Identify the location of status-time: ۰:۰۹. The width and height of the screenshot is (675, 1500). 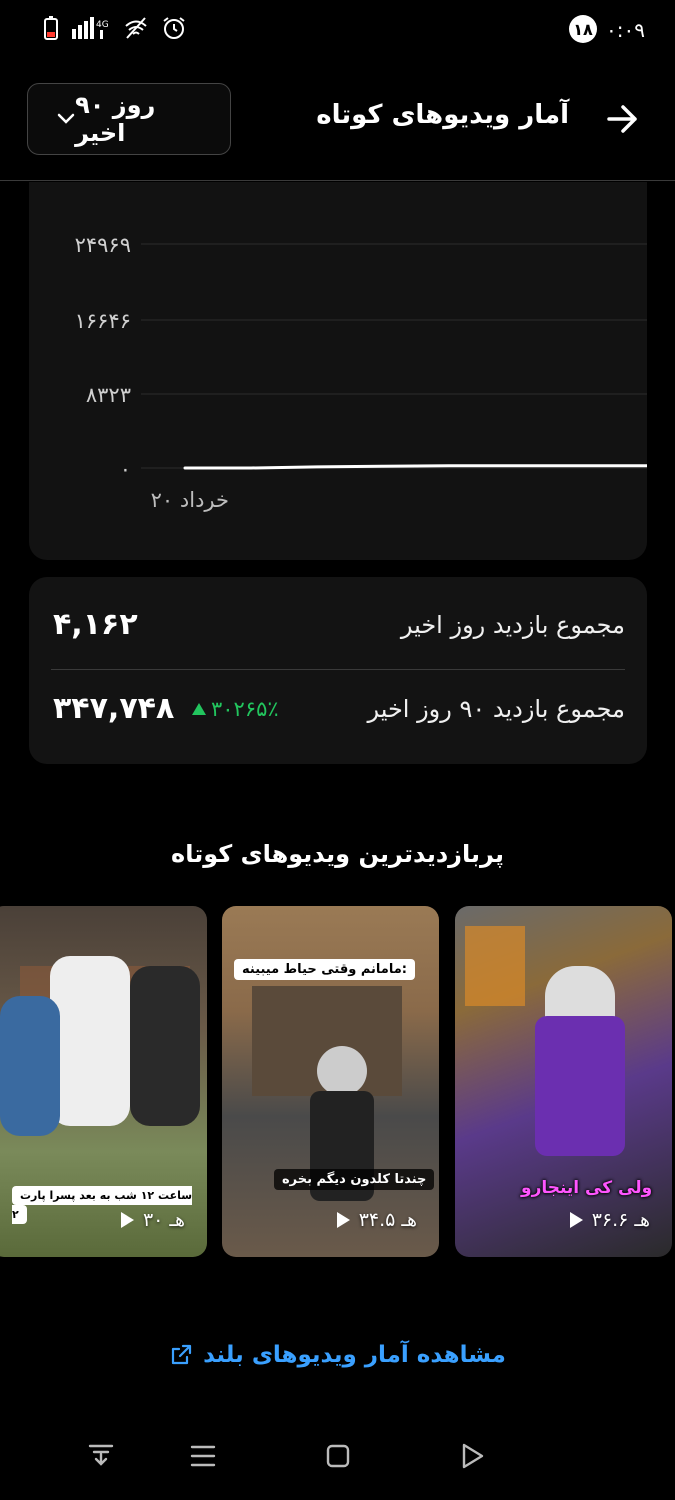
(625, 30).